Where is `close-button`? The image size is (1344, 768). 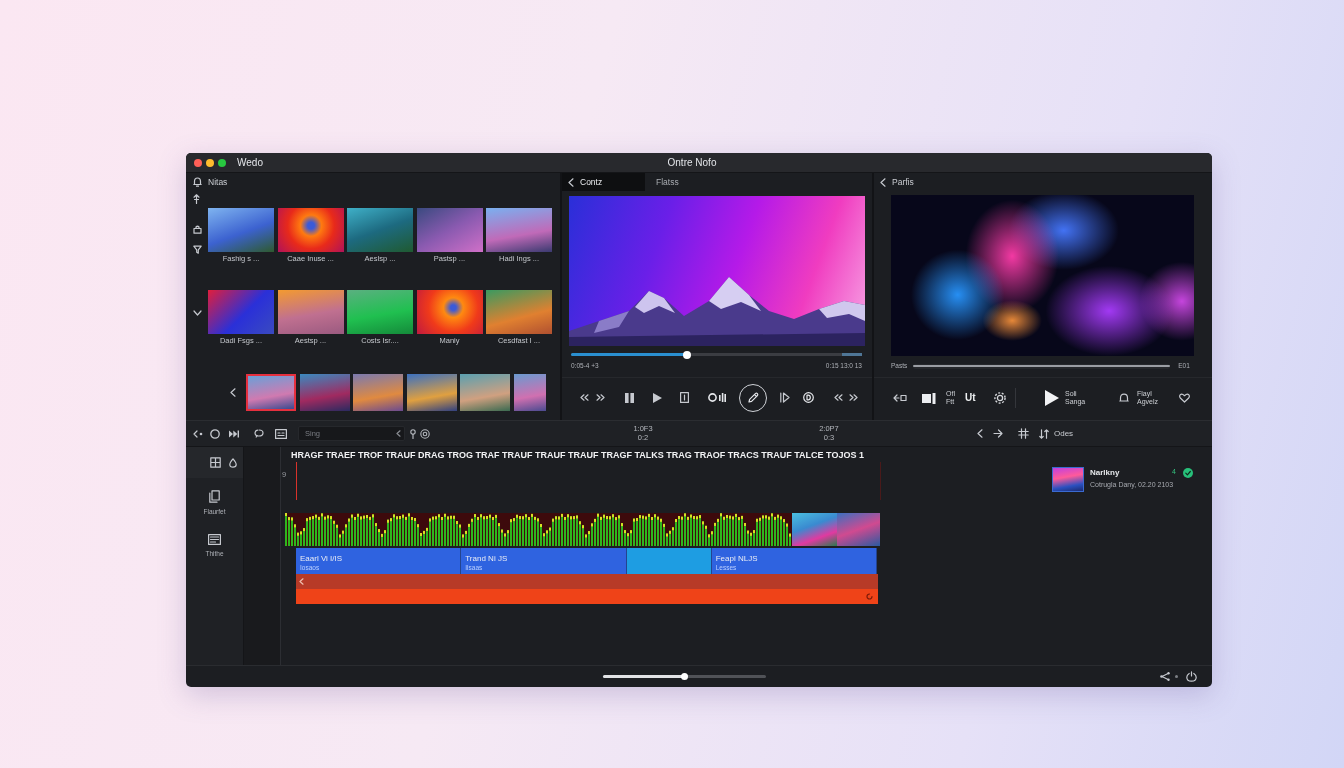 close-button is located at coordinates (198, 162).